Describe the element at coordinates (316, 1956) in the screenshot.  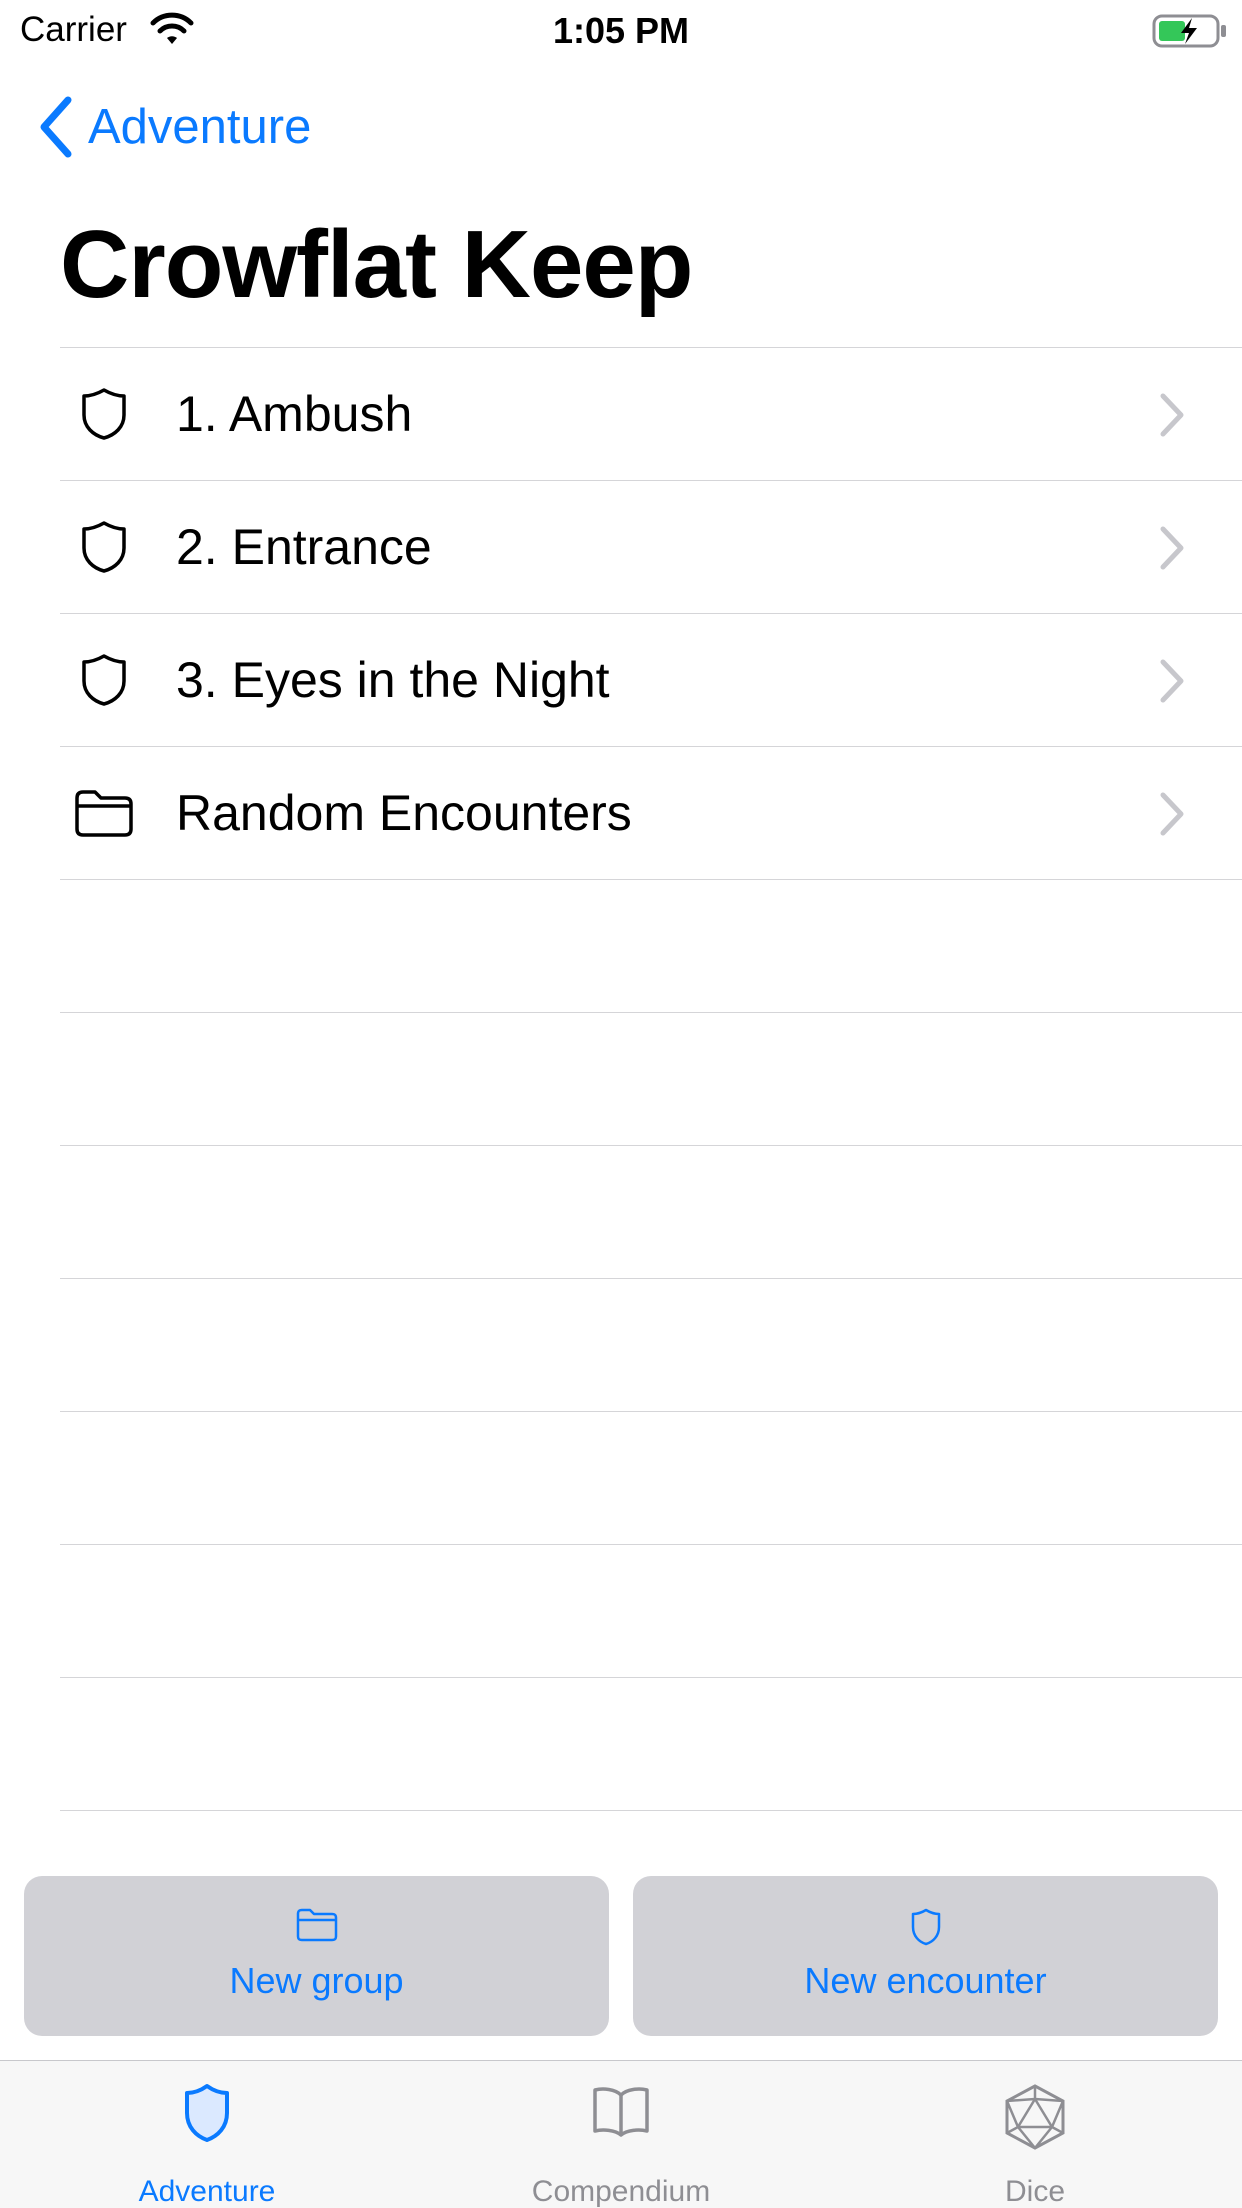
I see `new-group-button: New group` at that location.